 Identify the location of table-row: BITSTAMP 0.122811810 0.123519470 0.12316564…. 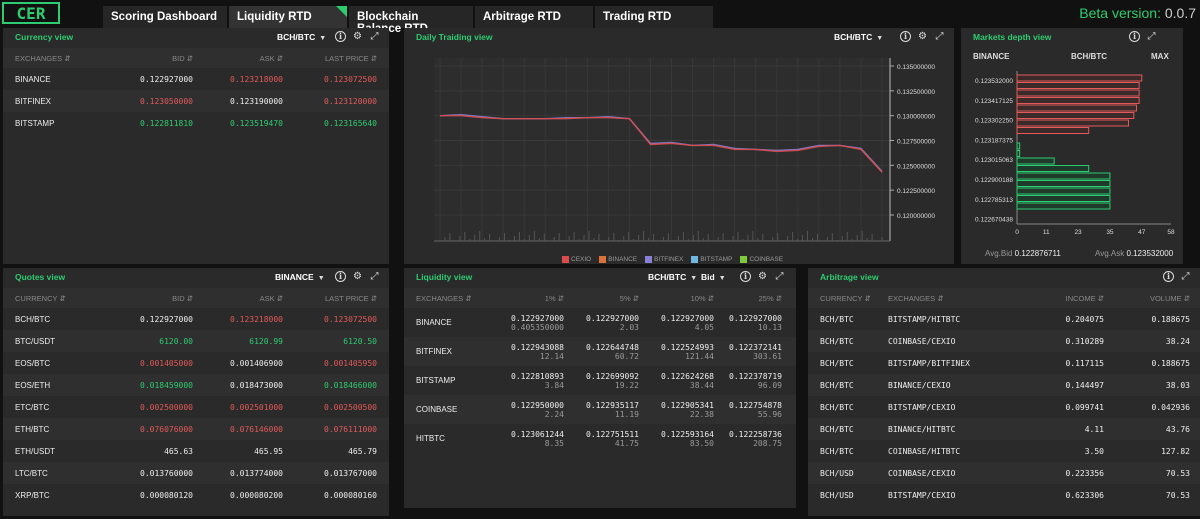
(196, 123).